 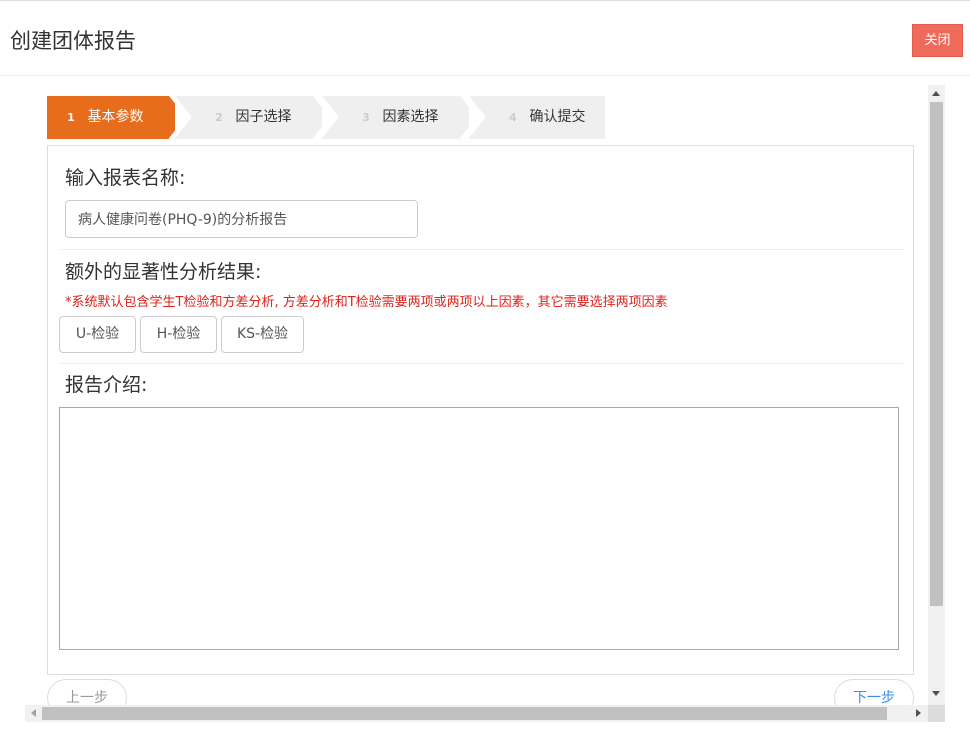 I want to click on scroll-right-icon, so click(x=918, y=713).